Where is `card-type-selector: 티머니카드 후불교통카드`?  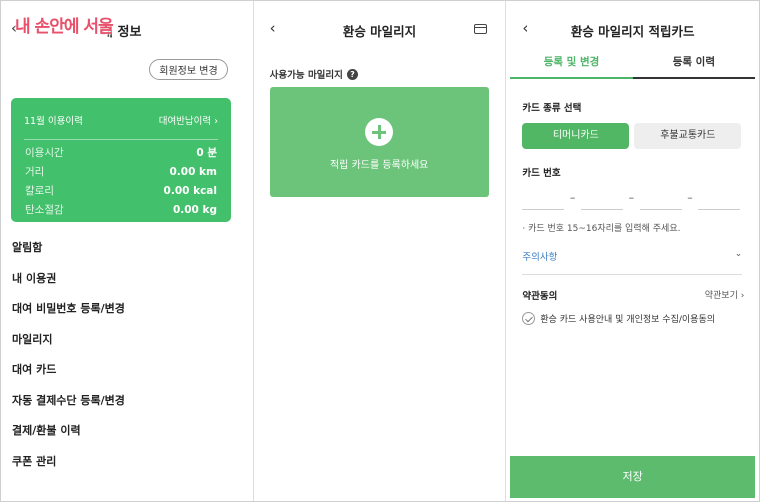
card-type-selector: 티머니카드 후불교통카드 is located at coordinates (632, 136).